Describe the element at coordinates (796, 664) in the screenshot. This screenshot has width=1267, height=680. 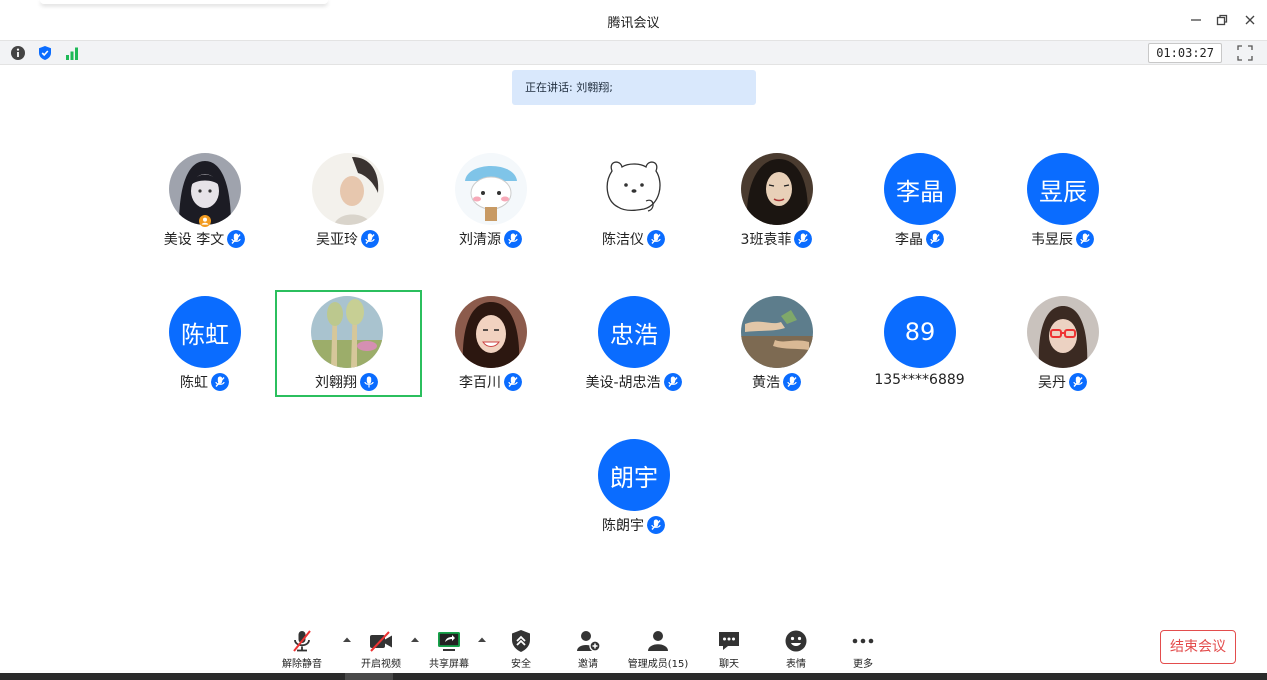
I see `reactions-label: 表情` at that location.